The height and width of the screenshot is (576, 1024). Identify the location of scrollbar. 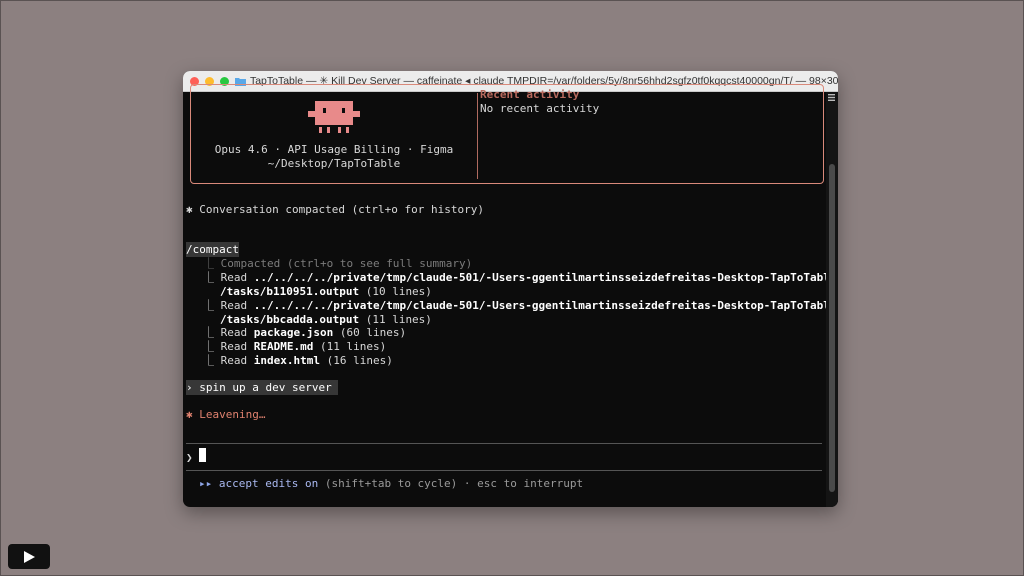
(832, 299).